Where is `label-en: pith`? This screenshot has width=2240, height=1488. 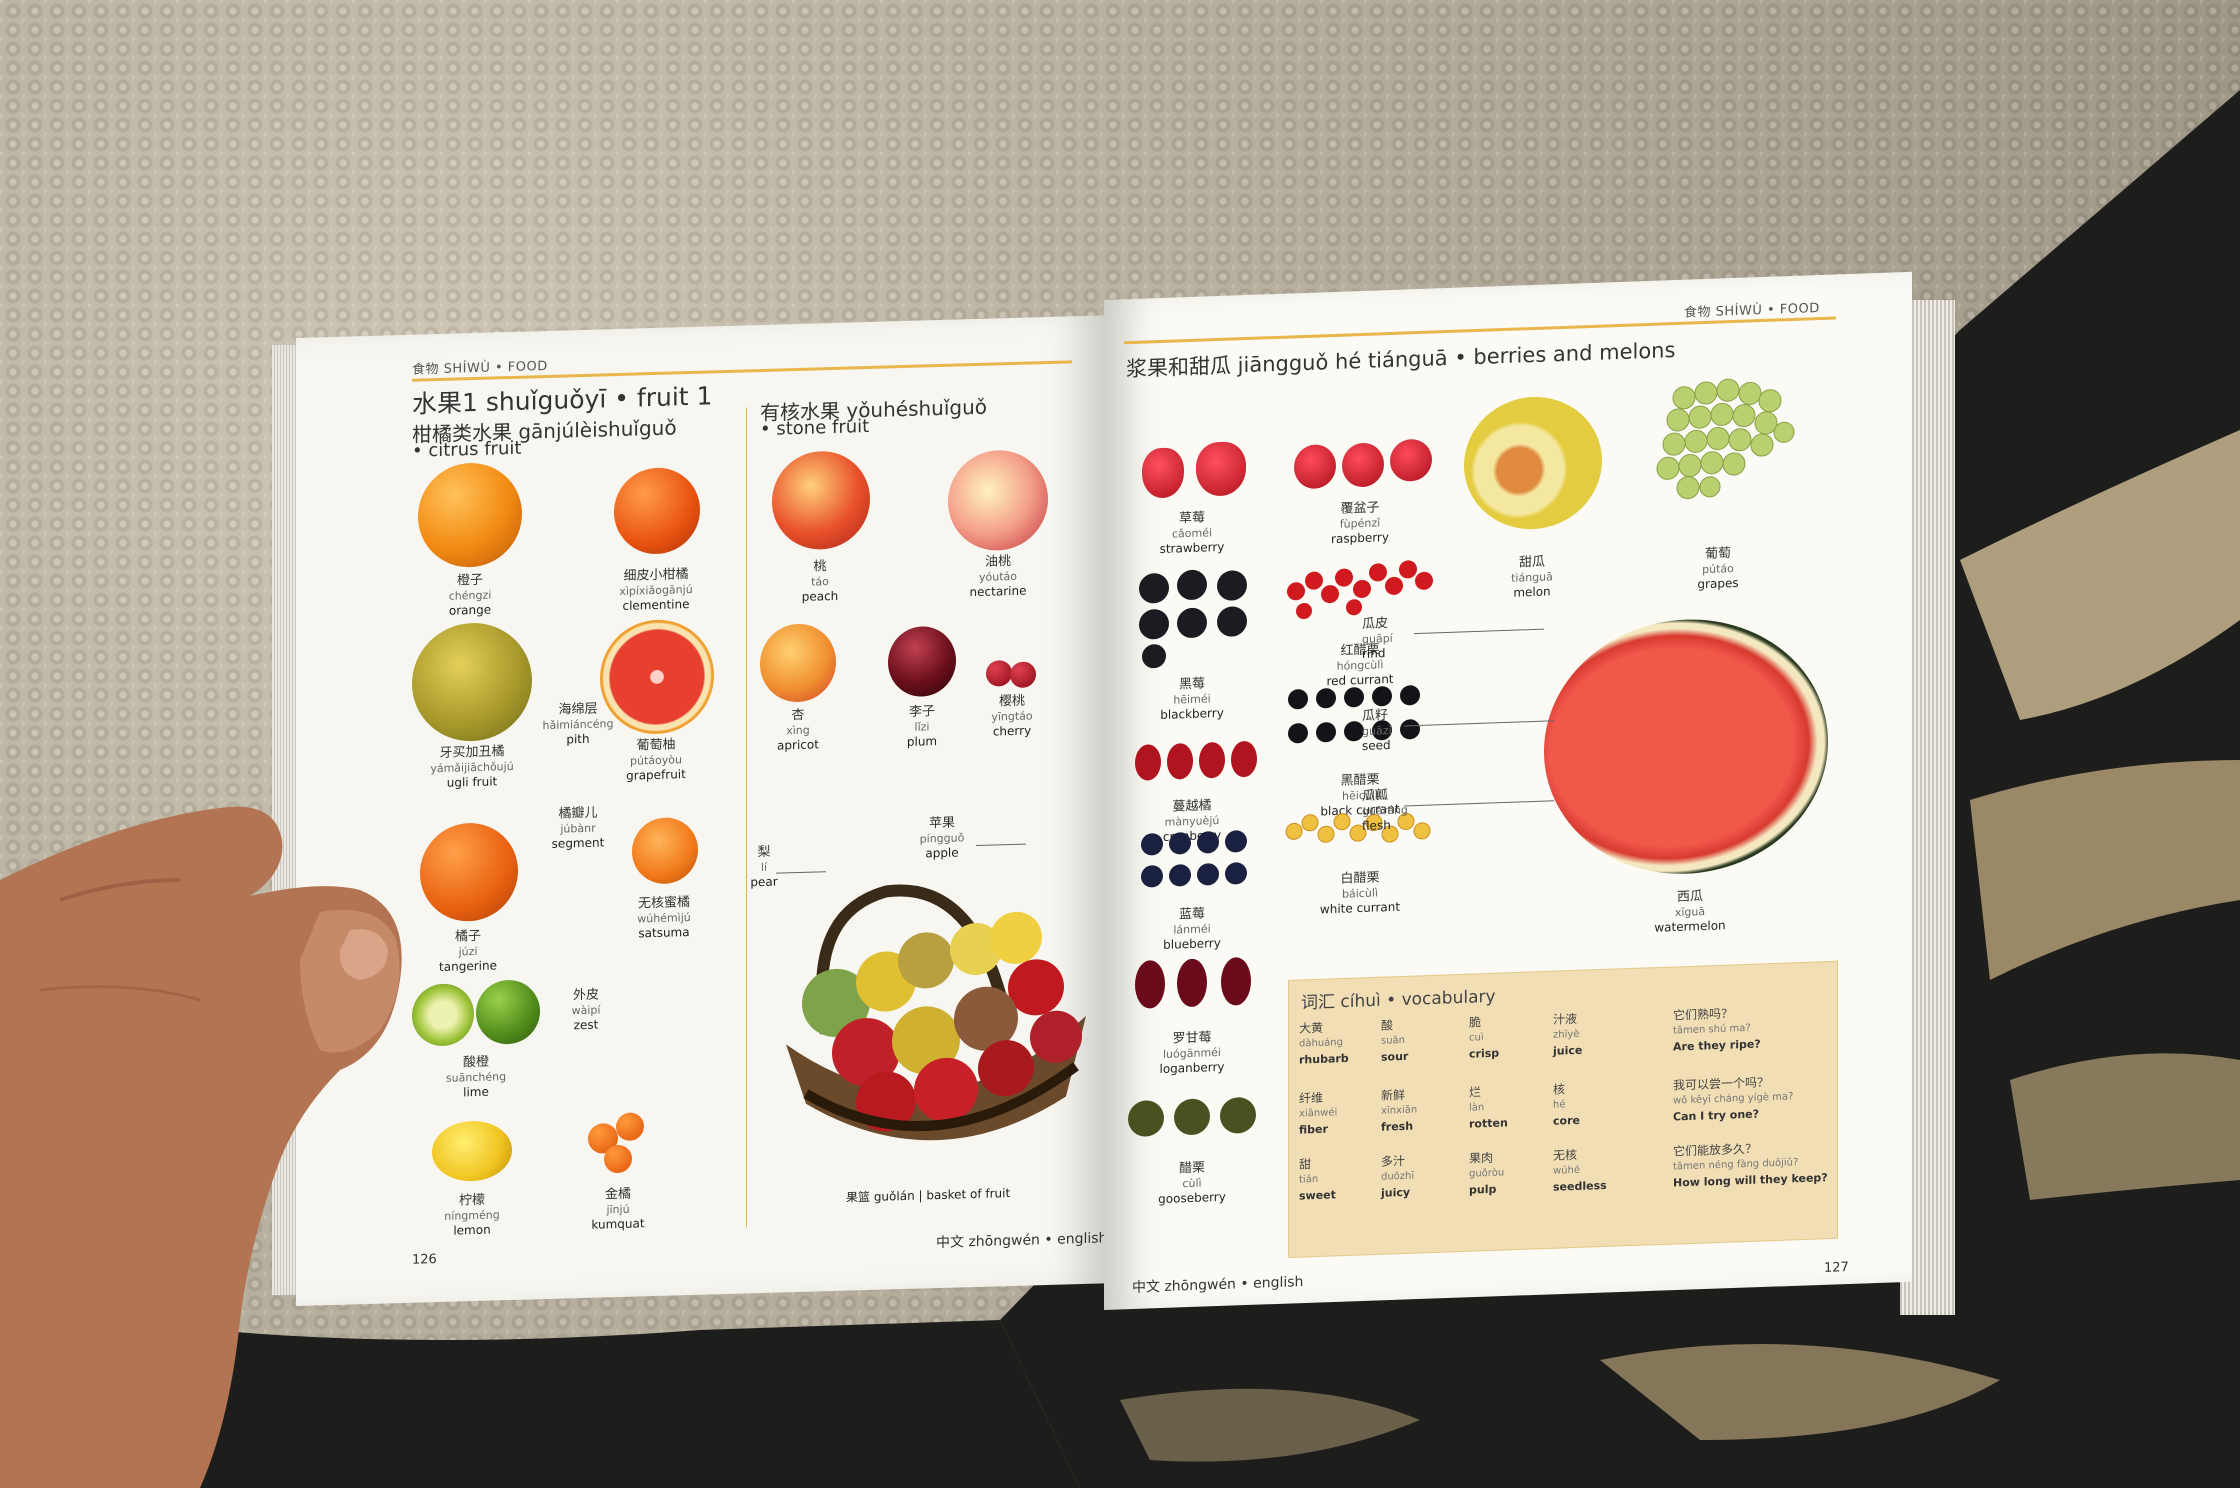 label-en: pith is located at coordinates (578, 739).